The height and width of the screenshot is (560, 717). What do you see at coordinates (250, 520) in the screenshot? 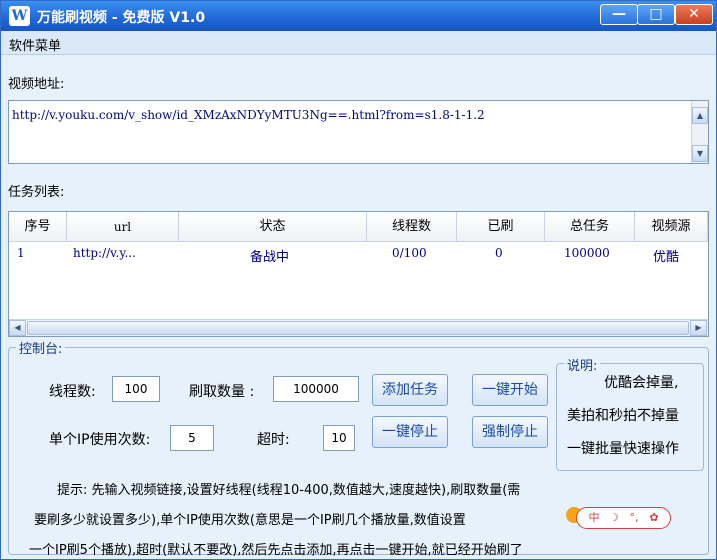
I see `hint-line-2: 要刷多少就设置多少),单个IP使用次数(意思是一个IP刷几个播放量,数值设置` at bounding box center [250, 520].